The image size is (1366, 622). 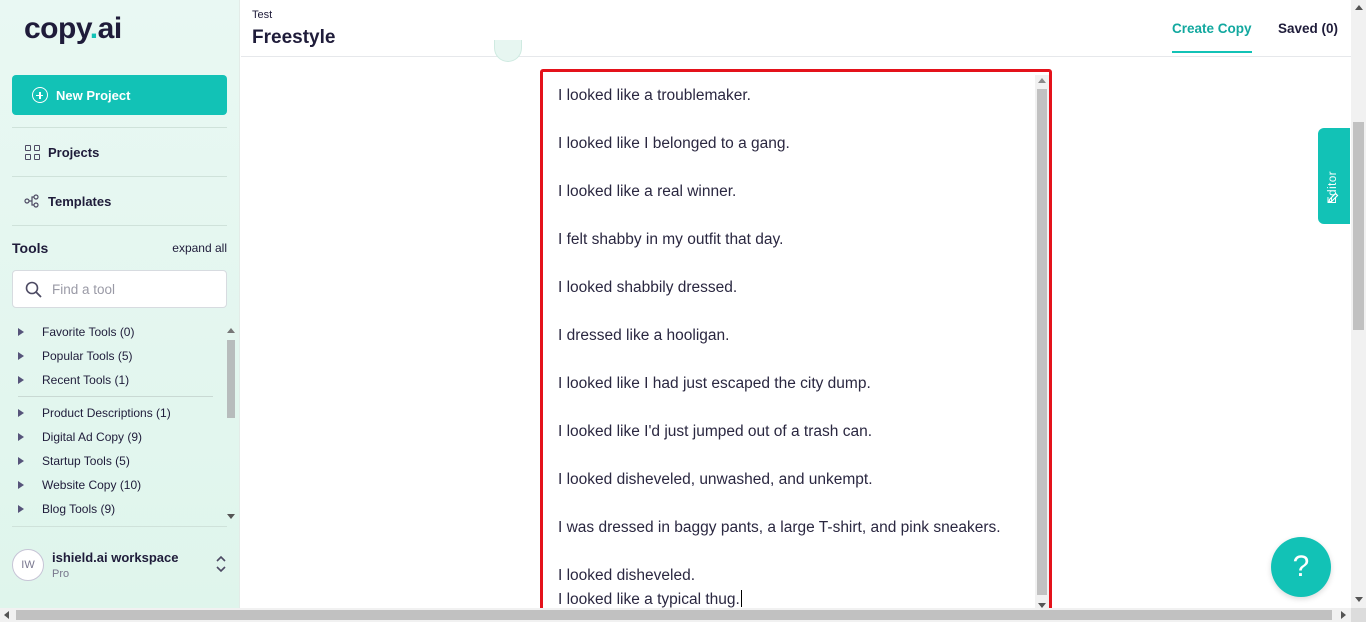 I want to click on workspace-switcher: IW ishield.ai workspace Pro, so click(x=119, y=565).